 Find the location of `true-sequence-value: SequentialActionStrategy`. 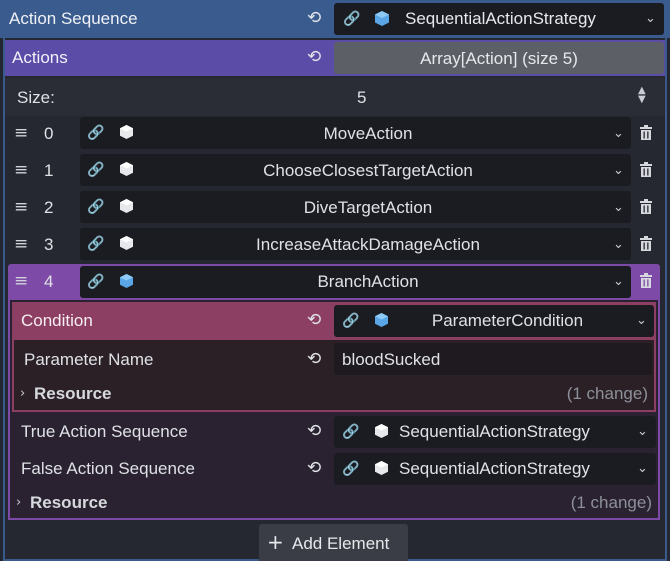

true-sequence-value: SequentialActionStrategy is located at coordinates (494, 431).